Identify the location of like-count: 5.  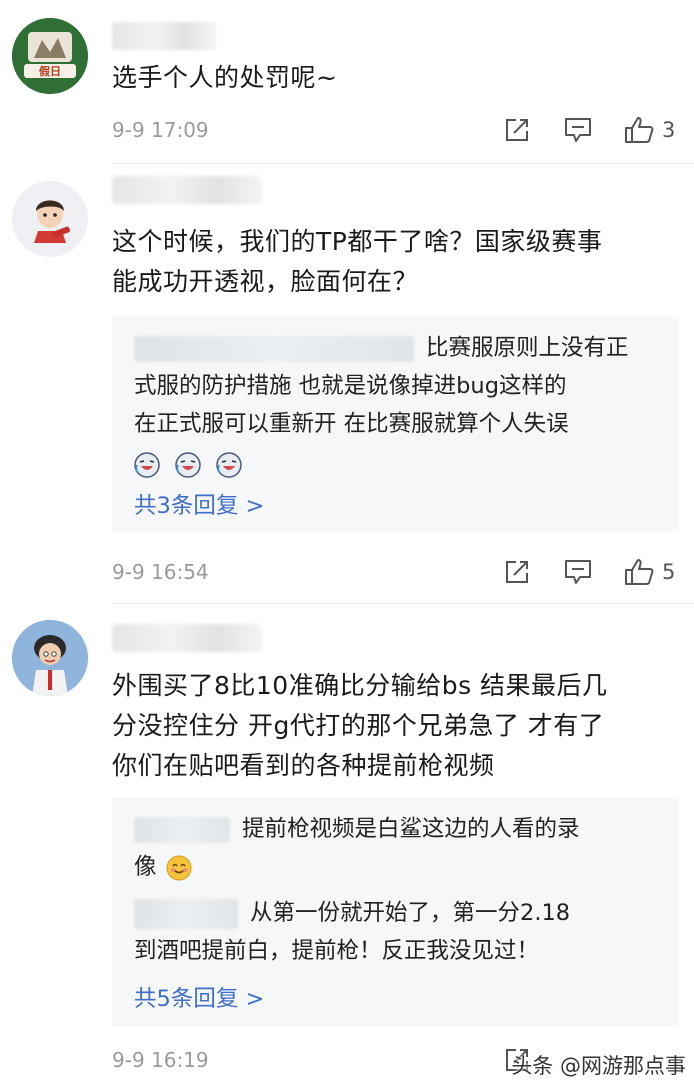
(669, 572).